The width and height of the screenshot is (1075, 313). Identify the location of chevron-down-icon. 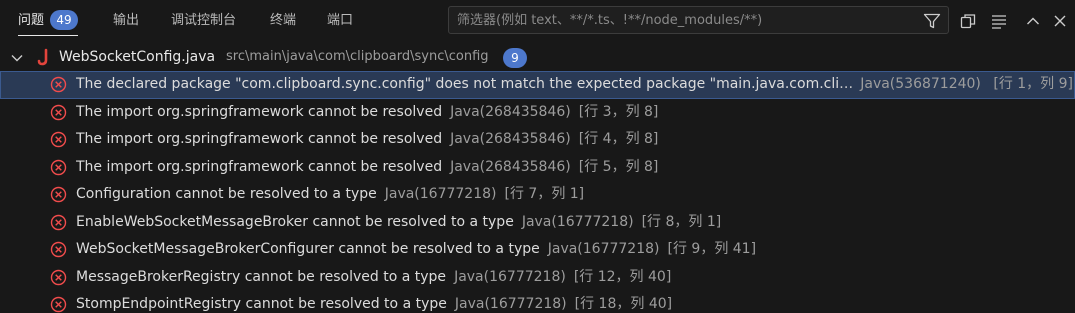
(17, 58).